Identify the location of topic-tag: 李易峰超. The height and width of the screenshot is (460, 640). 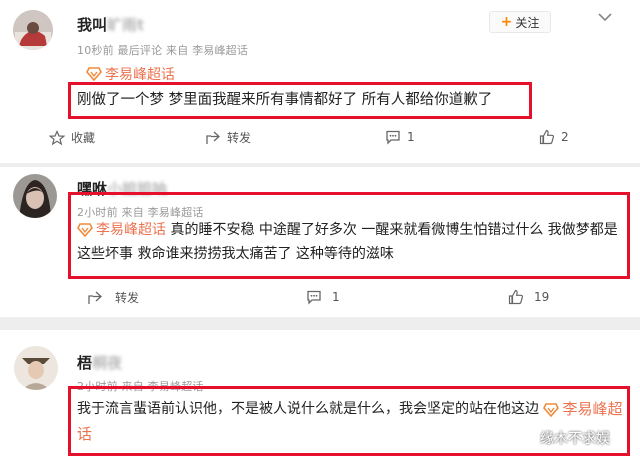
(582, 409).